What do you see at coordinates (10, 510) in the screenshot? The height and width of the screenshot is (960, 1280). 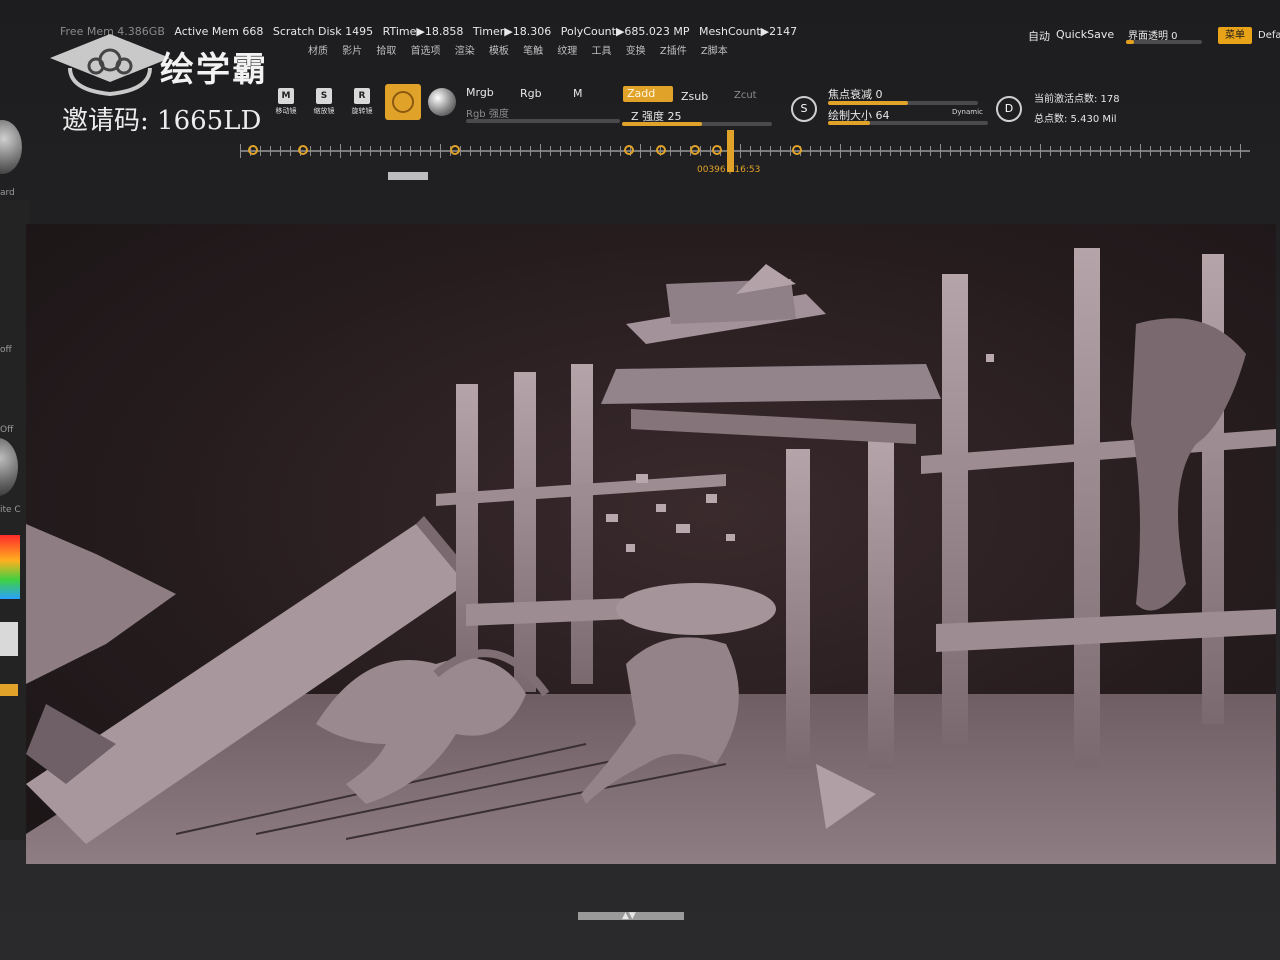 I see `left-label: ite C` at bounding box center [10, 510].